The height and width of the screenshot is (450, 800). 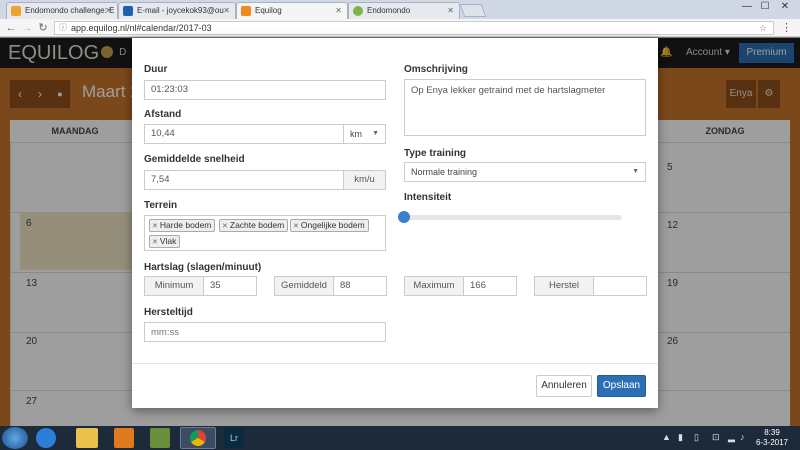 I want to click on menu-icon: ⋮, so click(x=786, y=27).